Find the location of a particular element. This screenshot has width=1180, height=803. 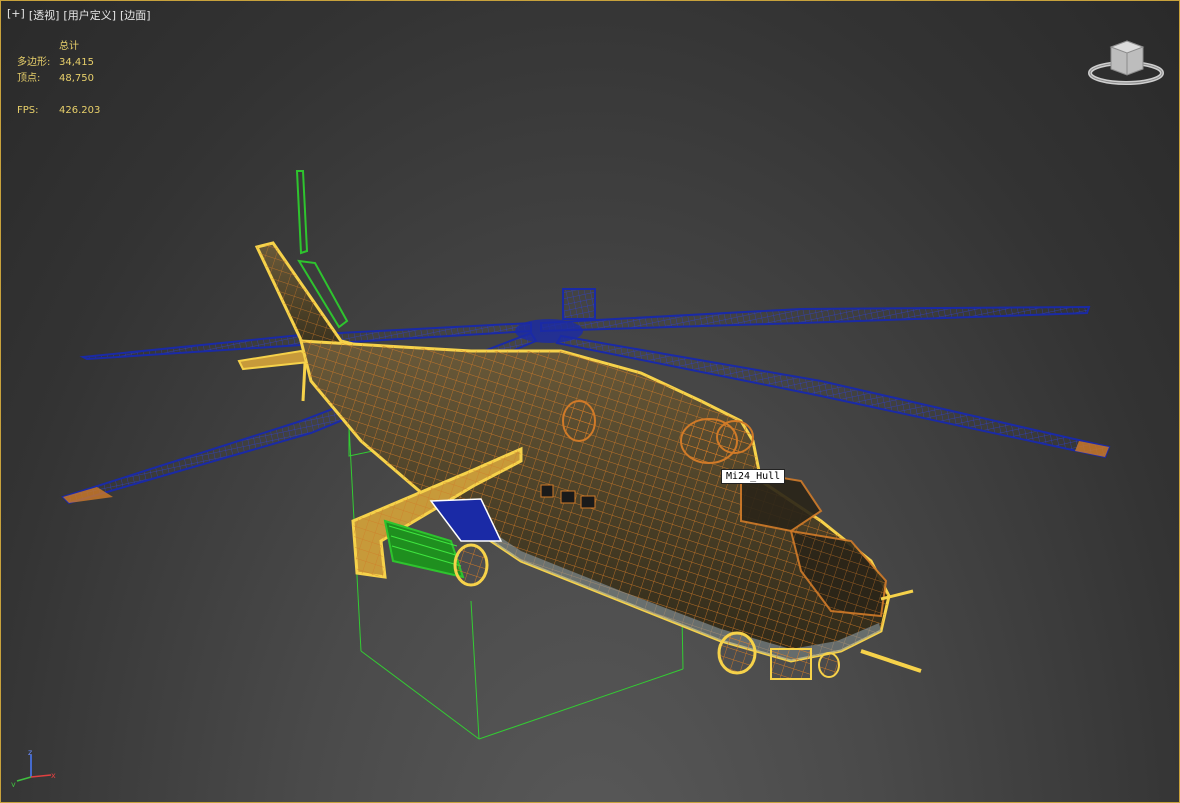

axis-z-label: z is located at coordinates (30, 752).